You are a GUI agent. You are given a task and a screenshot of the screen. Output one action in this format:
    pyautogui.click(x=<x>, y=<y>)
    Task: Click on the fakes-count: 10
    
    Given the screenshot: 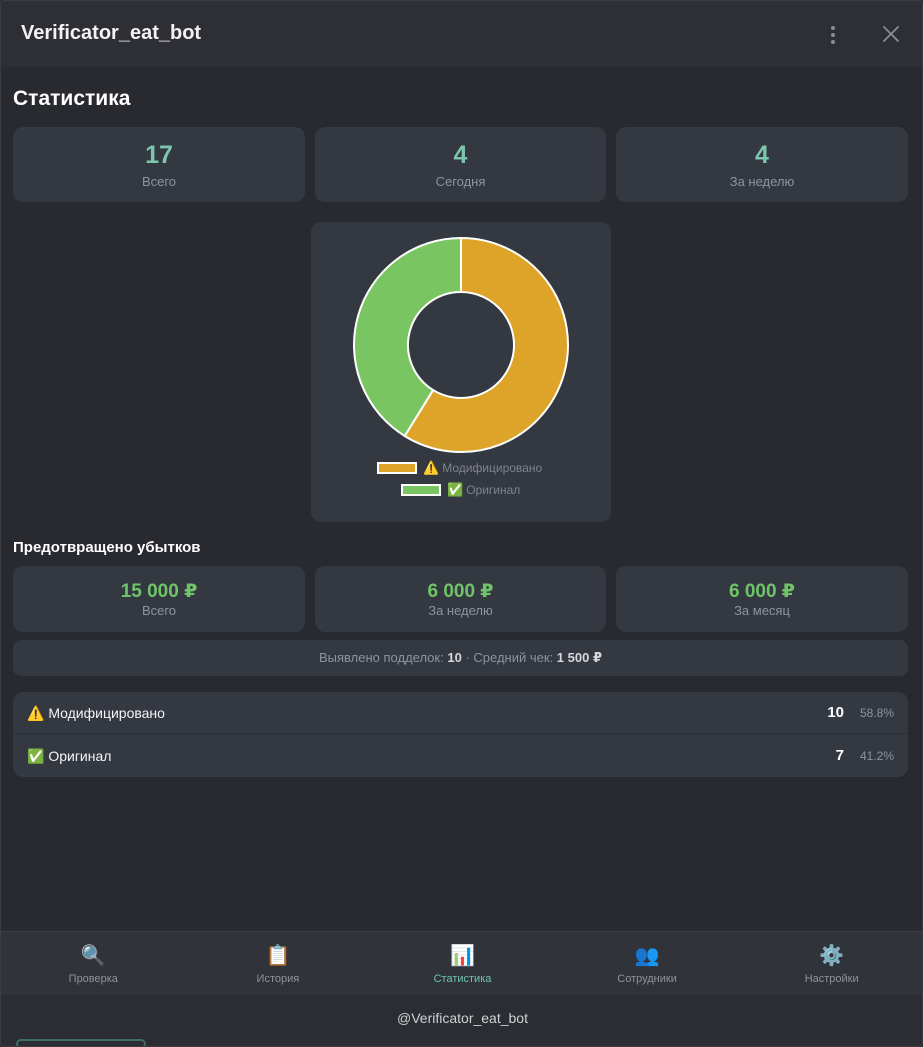 What is the action you would take?
    pyautogui.click(x=454, y=657)
    